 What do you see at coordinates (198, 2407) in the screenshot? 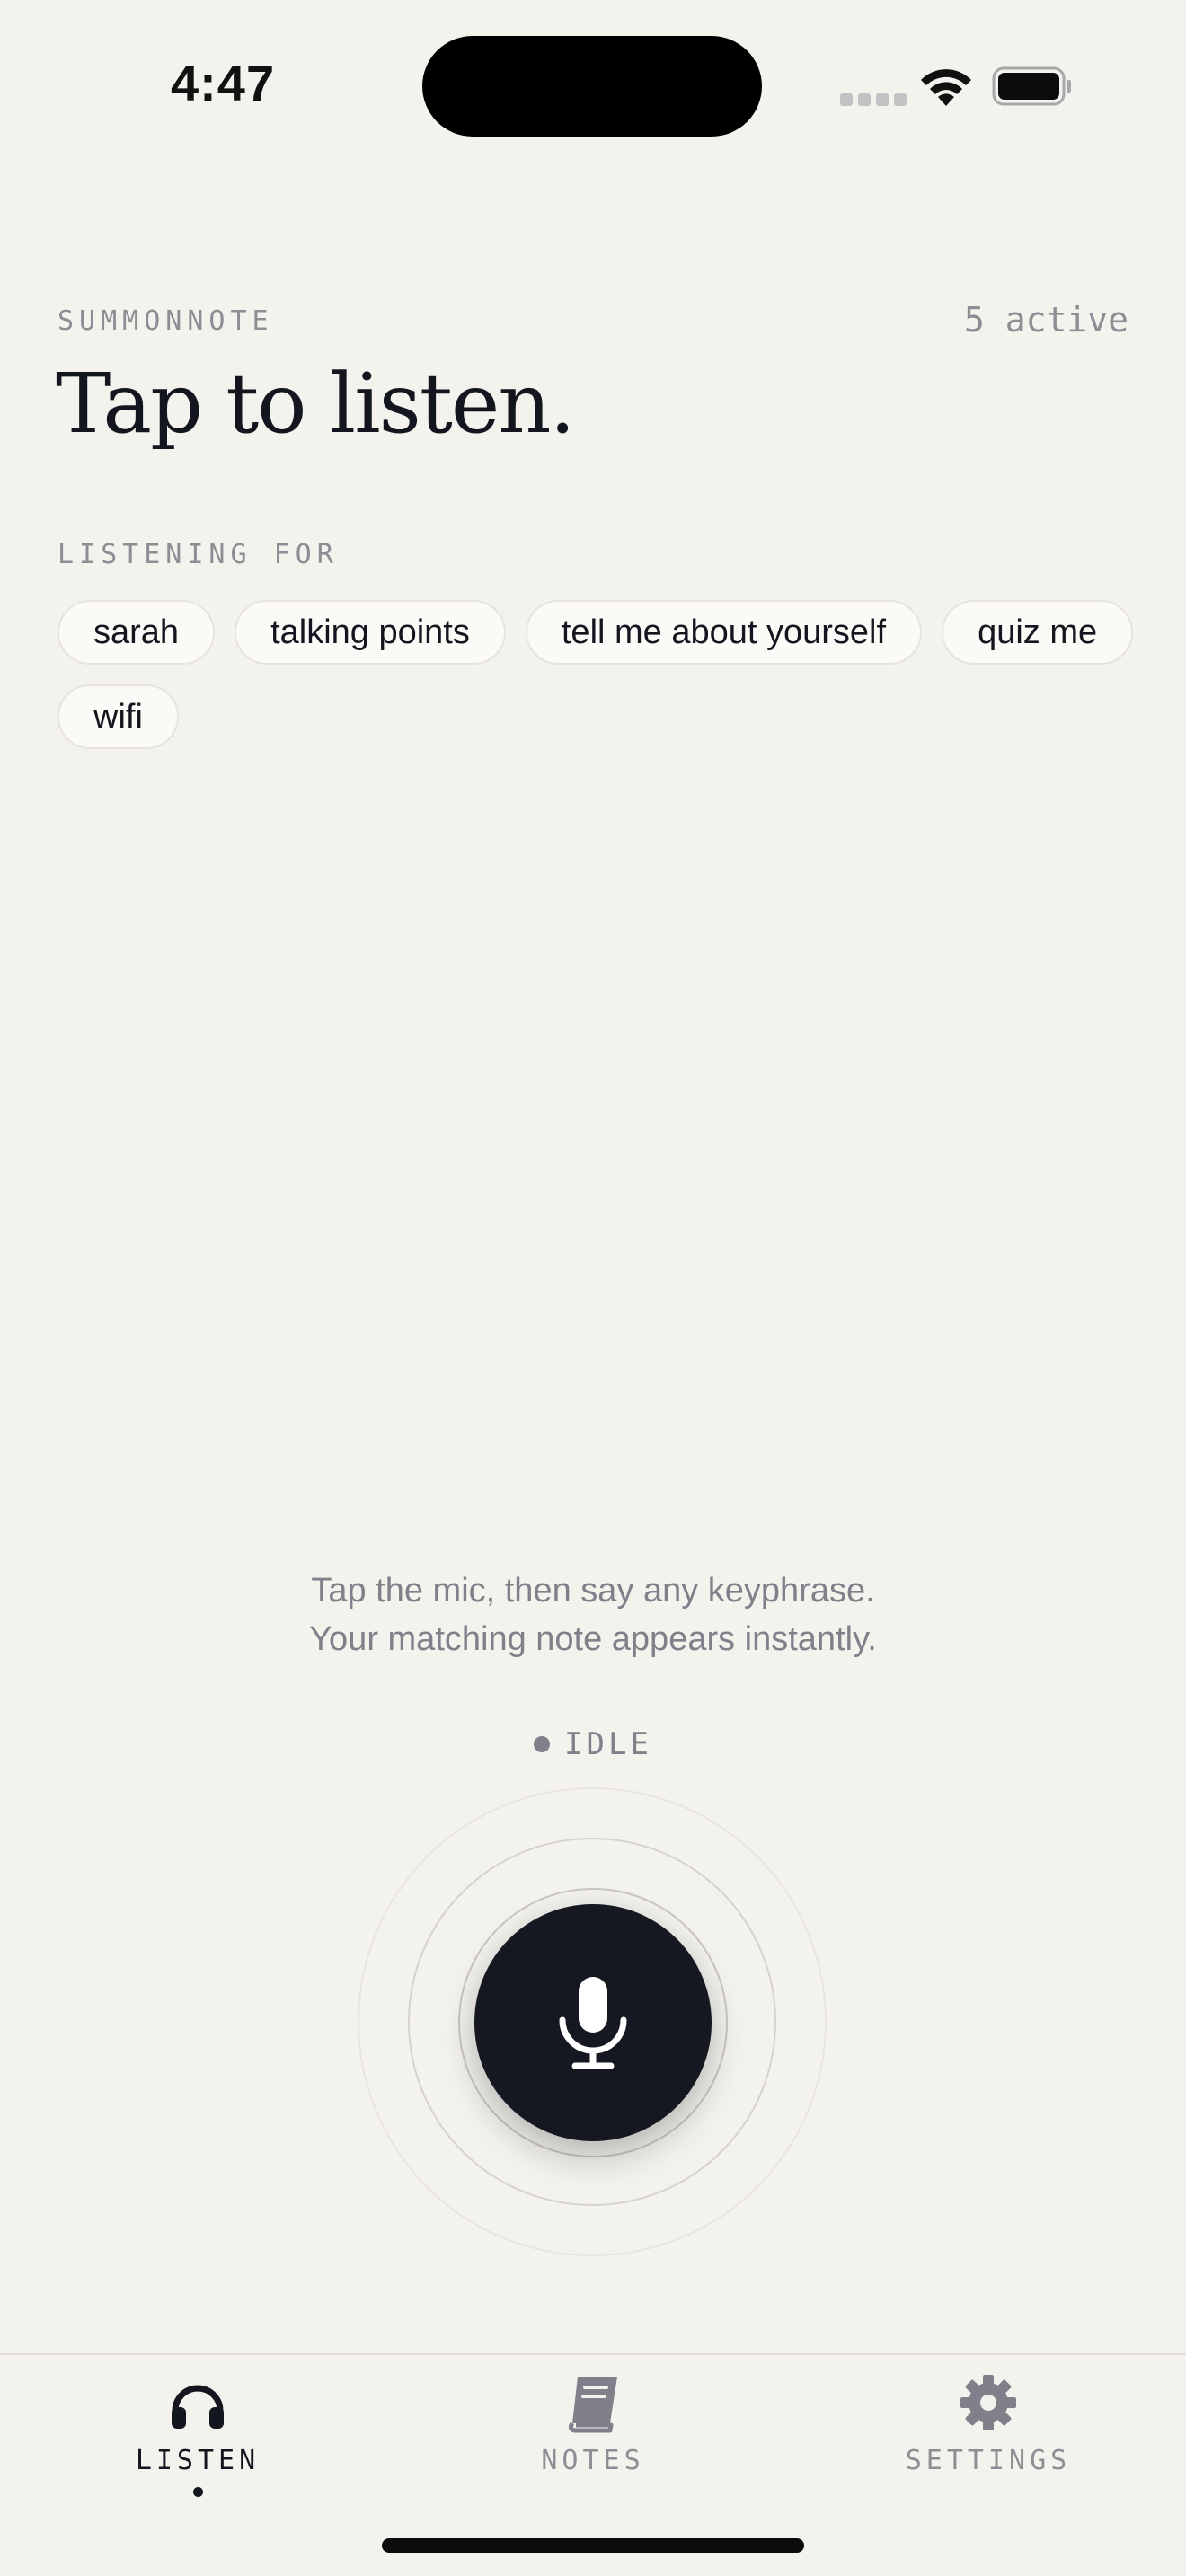
I see `headphones-icon` at bounding box center [198, 2407].